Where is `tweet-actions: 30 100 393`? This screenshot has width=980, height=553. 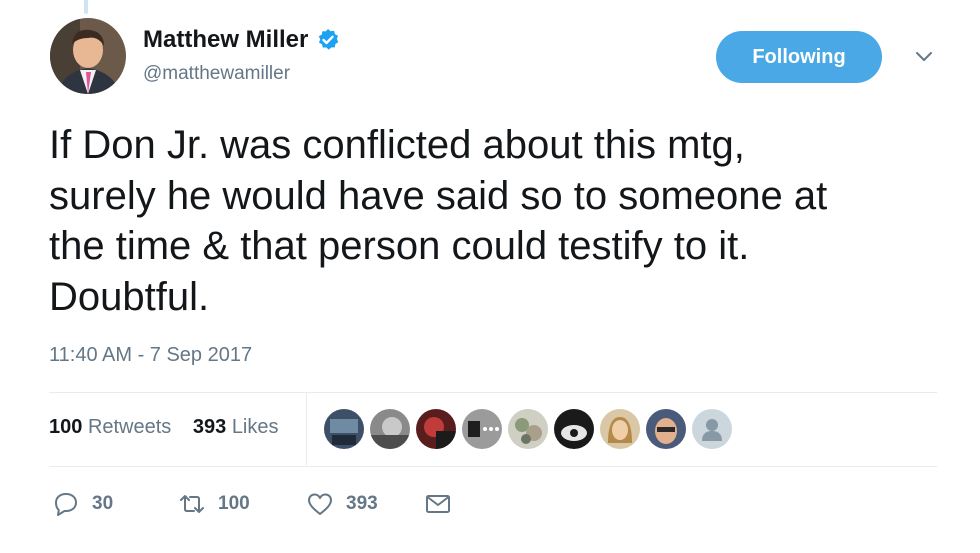
tweet-actions: 30 100 393 is located at coordinates (252, 504).